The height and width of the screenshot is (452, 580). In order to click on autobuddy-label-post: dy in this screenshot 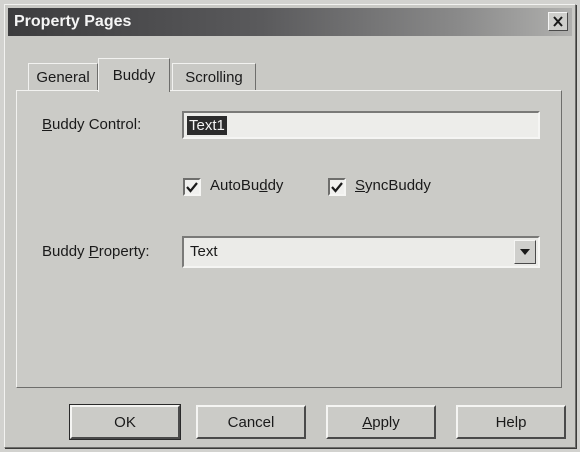, I will do `click(275, 185)`.